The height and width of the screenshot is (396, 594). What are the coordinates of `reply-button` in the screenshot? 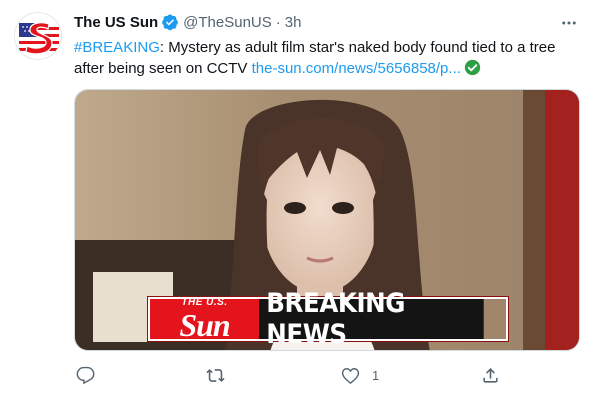 It's located at (91, 375).